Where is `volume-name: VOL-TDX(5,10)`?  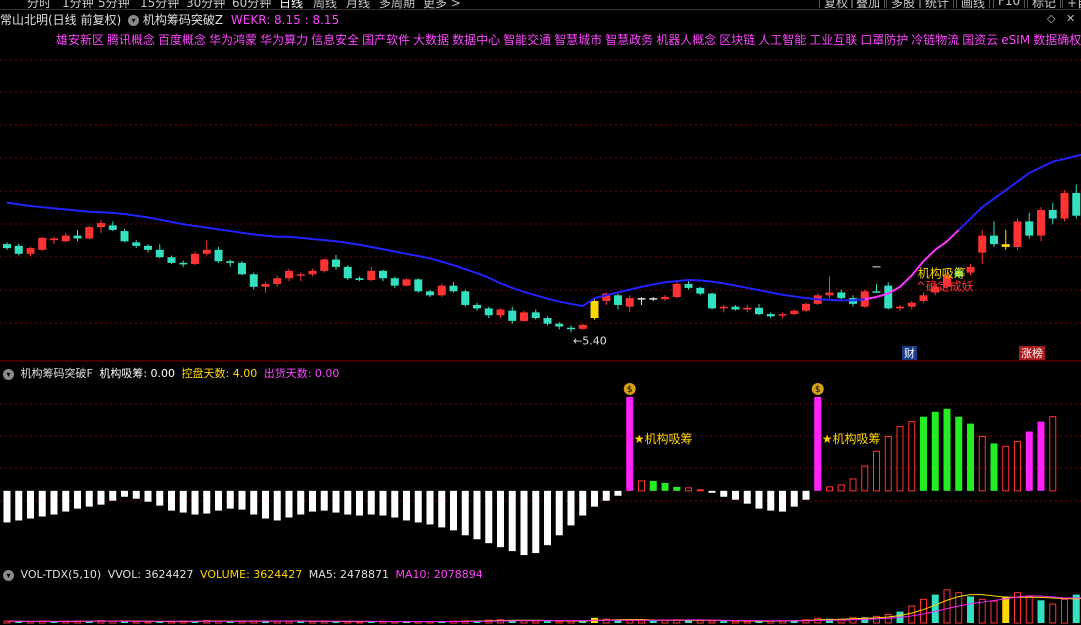 volume-name: VOL-TDX(5,10) is located at coordinates (61, 574).